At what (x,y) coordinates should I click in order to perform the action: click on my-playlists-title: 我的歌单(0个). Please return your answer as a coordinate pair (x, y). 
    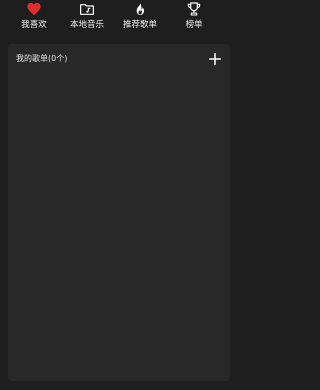
    Looking at the image, I should click on (42, 58).